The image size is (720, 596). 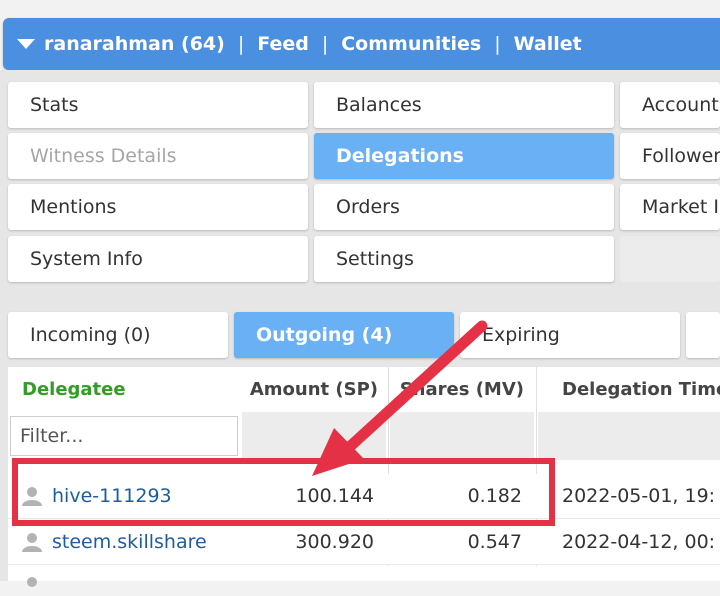 I want to click on column-header-amount: Amount (SP), so click(x=309, y=390).